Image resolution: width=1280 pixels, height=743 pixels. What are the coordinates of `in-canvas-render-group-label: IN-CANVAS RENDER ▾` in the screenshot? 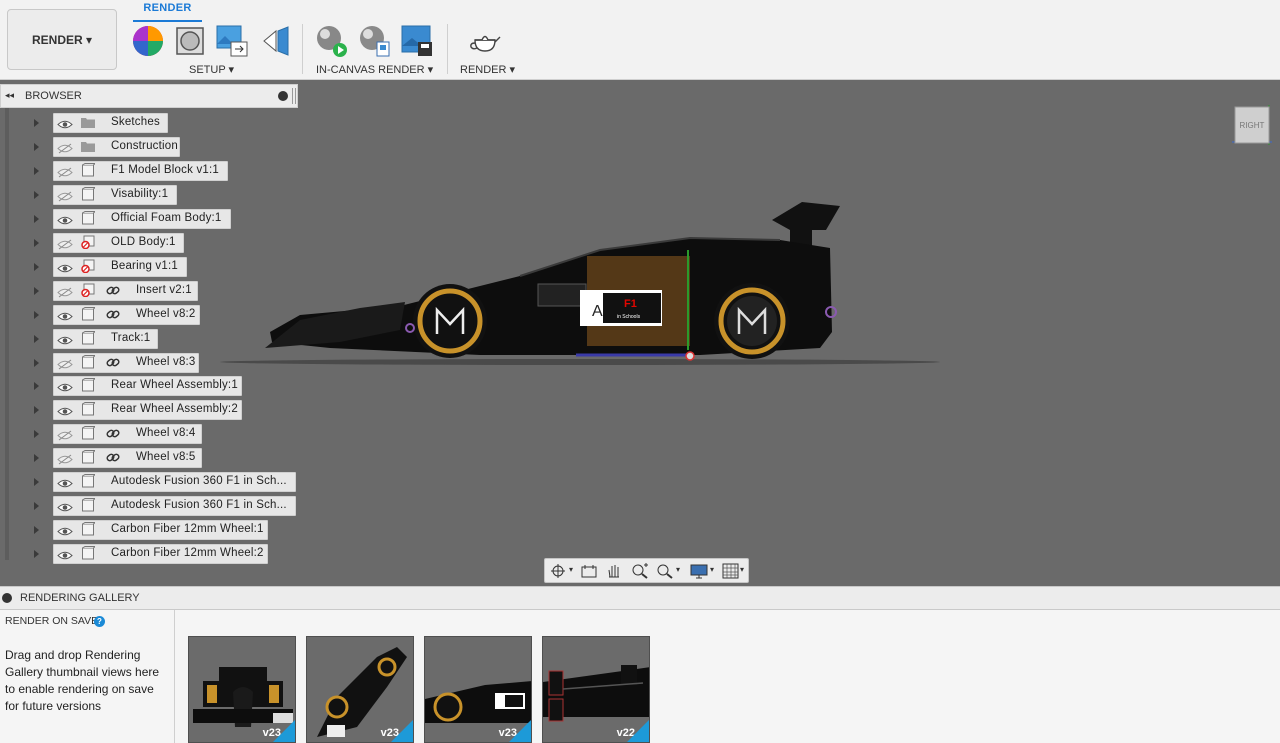 It's located at (374, 69).